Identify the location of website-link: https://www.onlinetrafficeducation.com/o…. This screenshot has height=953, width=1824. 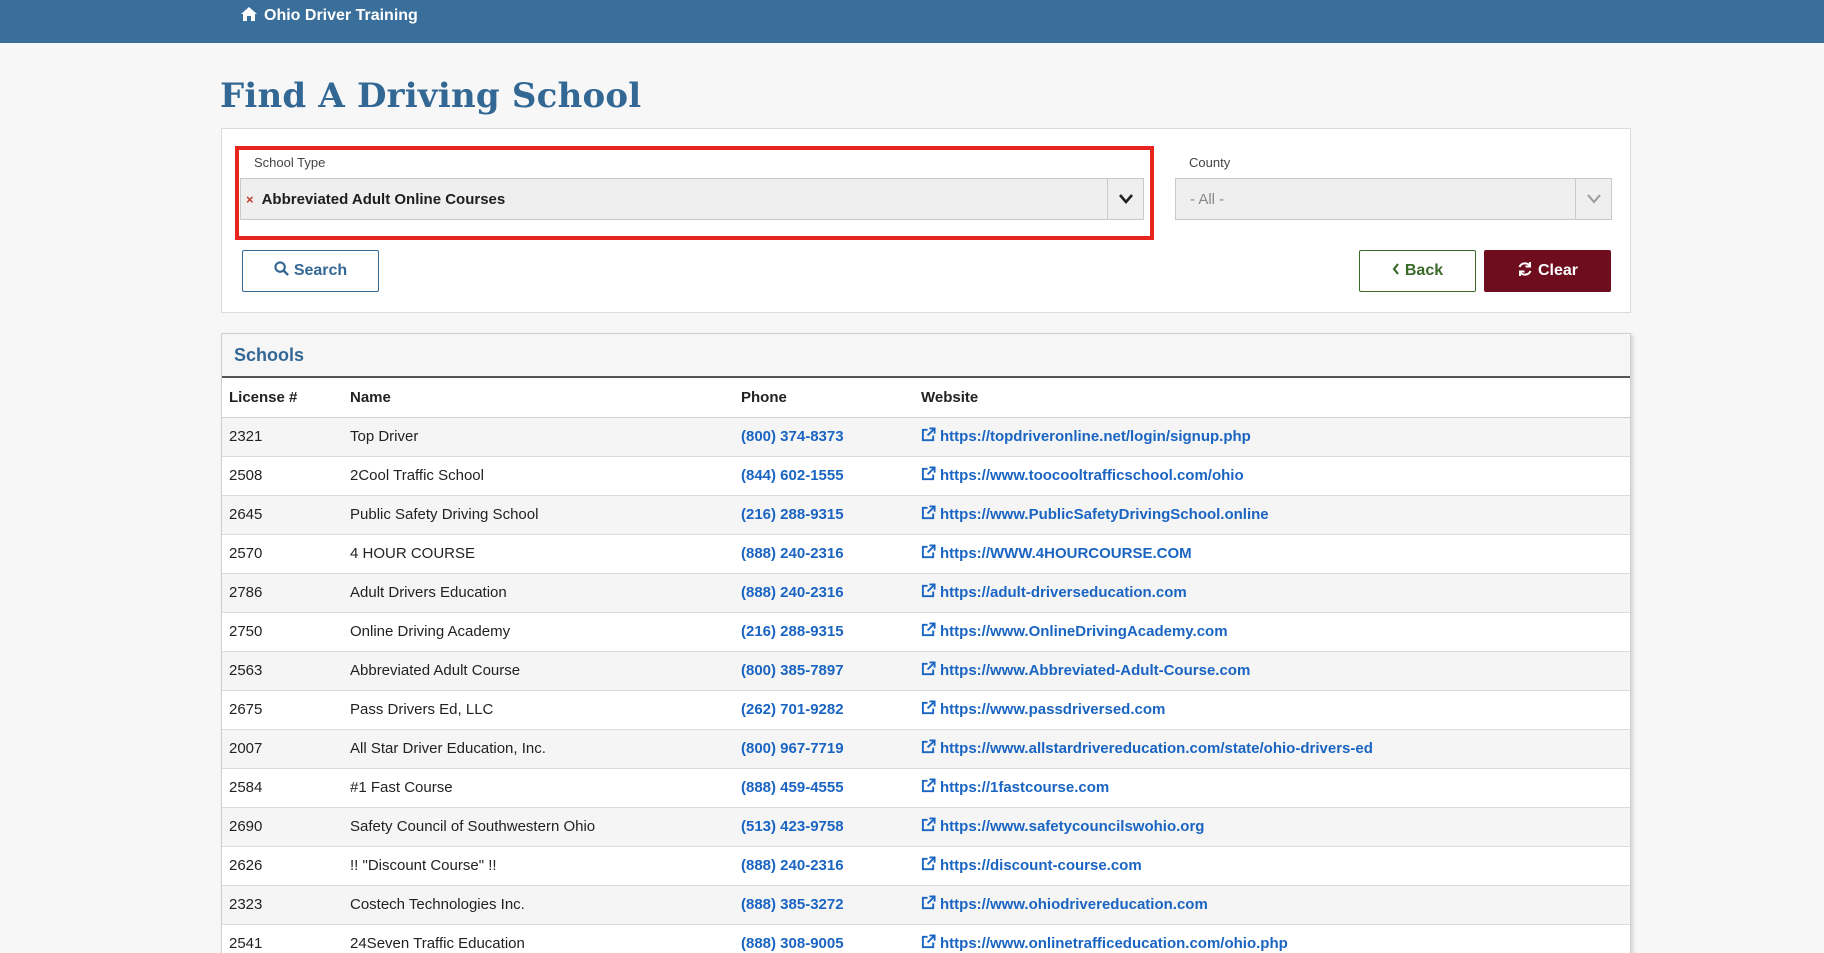
(1104, 943).